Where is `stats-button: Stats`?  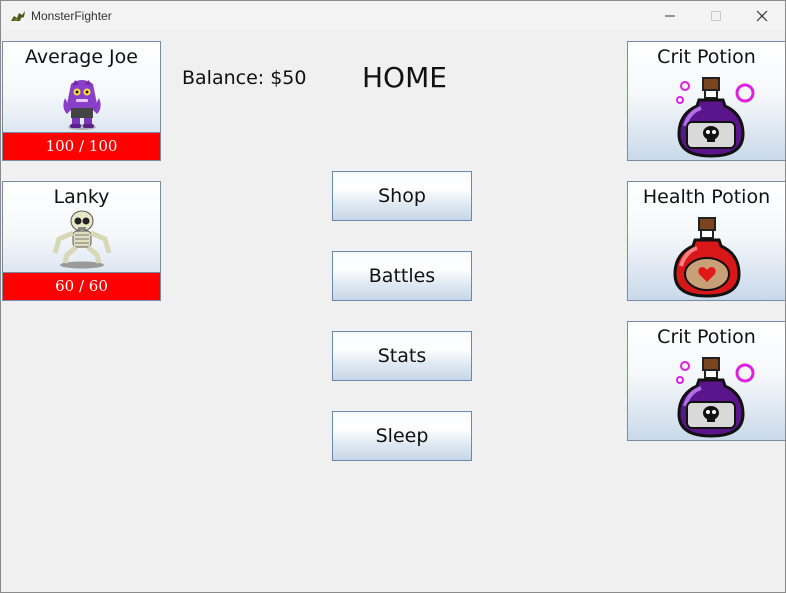 stats-button: Stats is located at coordinates (402, 356).